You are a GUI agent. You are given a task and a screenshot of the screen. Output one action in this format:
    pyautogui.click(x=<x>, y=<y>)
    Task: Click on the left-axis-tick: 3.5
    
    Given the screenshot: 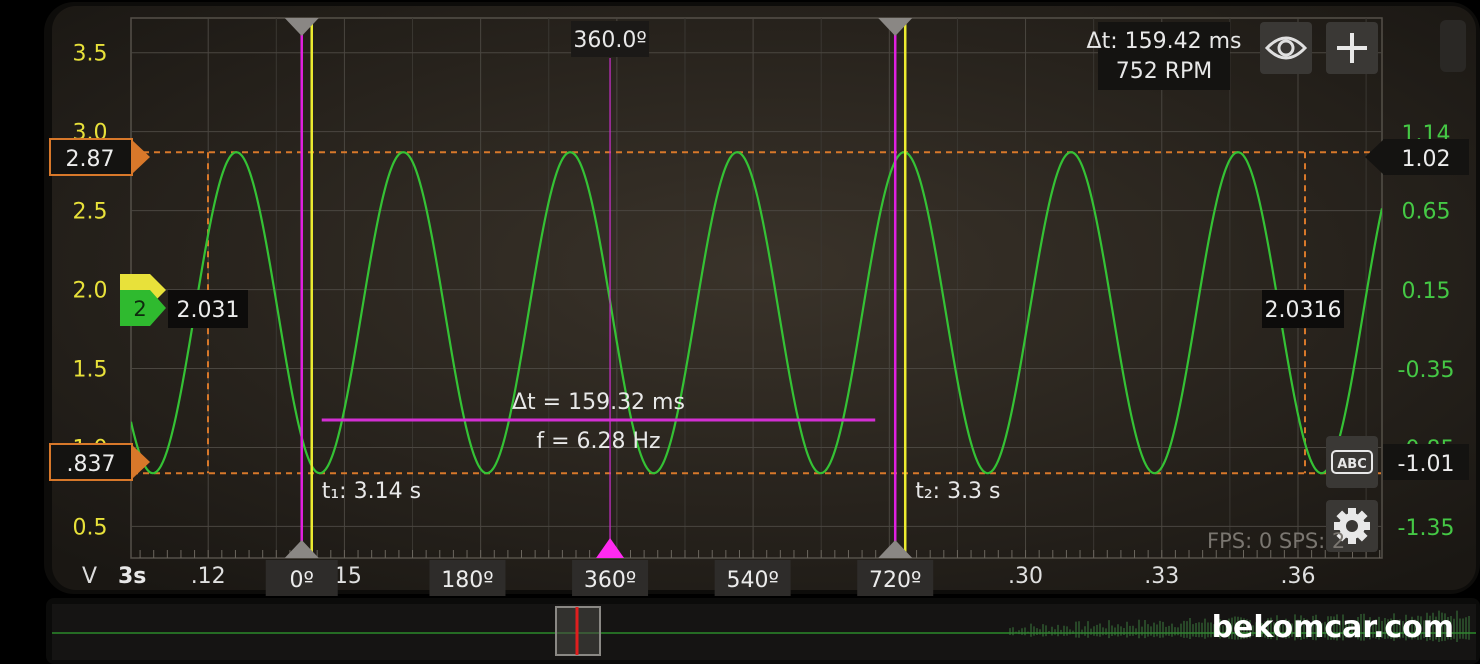 What is the action you would take?
    pyautogui.click(x=90, y=54)
    